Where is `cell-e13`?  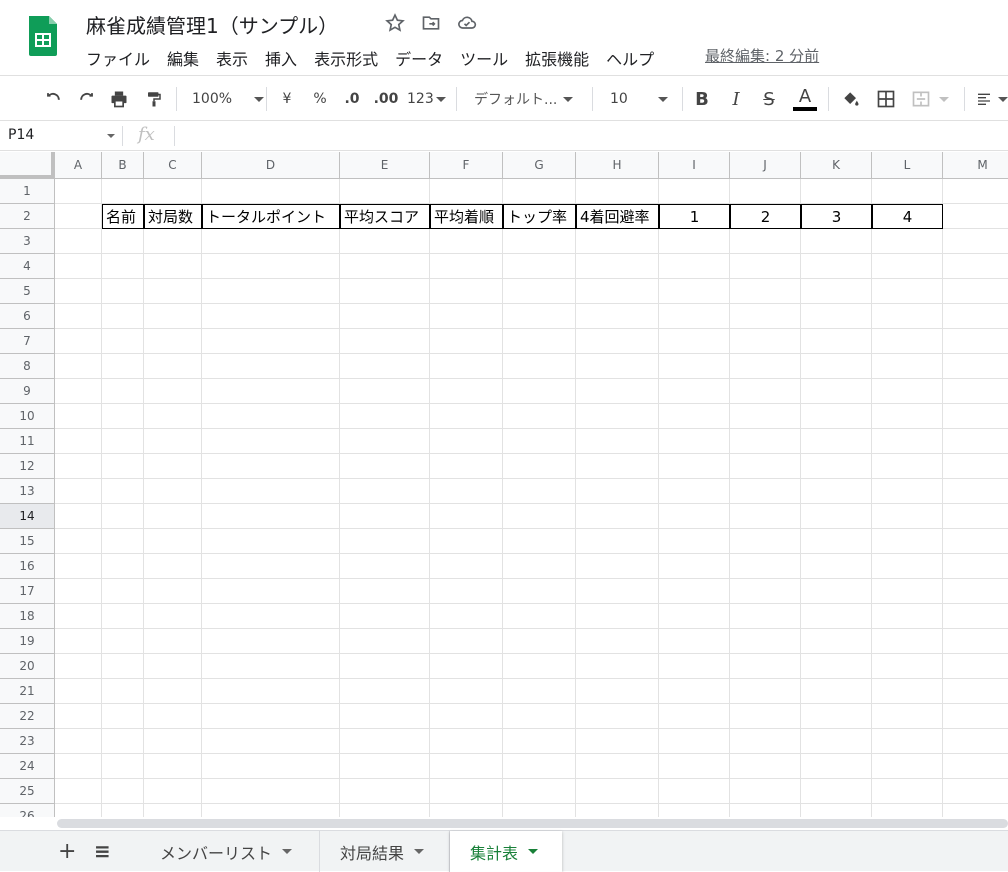 cell-e13 is located at coordinates (385, 491).